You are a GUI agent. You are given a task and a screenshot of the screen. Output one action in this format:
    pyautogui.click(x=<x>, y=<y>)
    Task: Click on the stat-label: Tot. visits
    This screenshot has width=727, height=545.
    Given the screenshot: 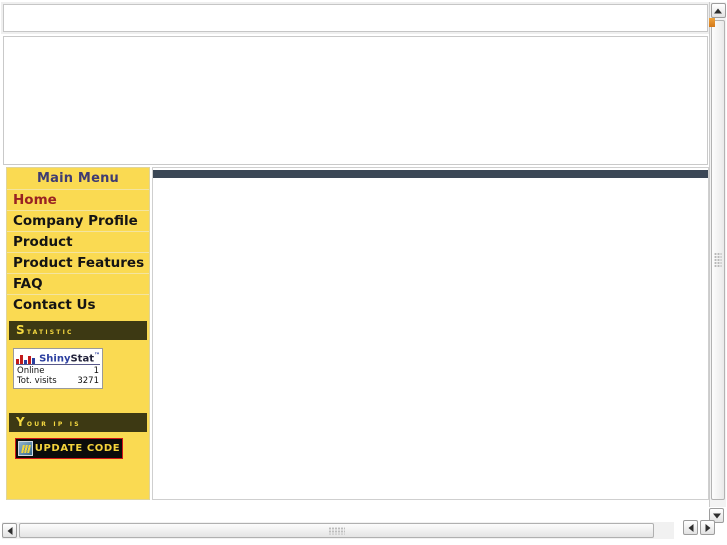 What is the action you would take?
    pyautogui.click(x=37, y=381)
    